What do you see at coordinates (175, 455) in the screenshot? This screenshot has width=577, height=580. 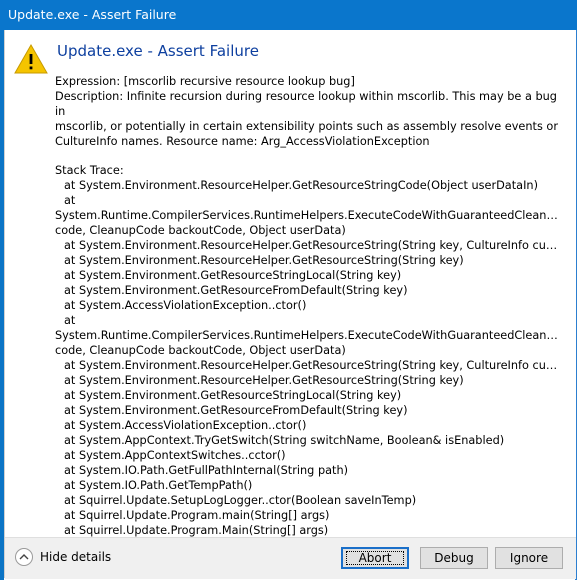 I see `stack-trace-line: at System.AppContextSwitches..cctor()` at bounding box center [175, 455].